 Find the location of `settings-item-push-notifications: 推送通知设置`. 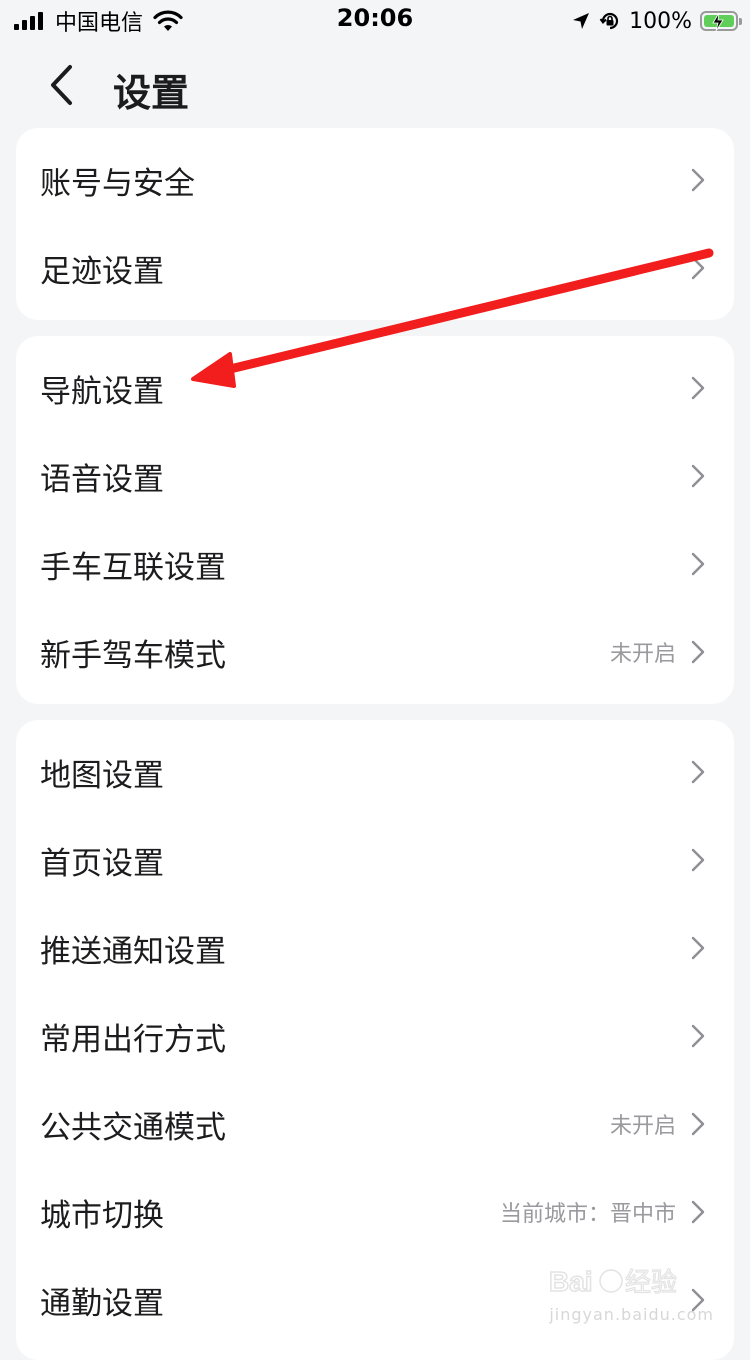

settings-item-push-notifications: 推送通知设置 is located at coordinates (375, 948).